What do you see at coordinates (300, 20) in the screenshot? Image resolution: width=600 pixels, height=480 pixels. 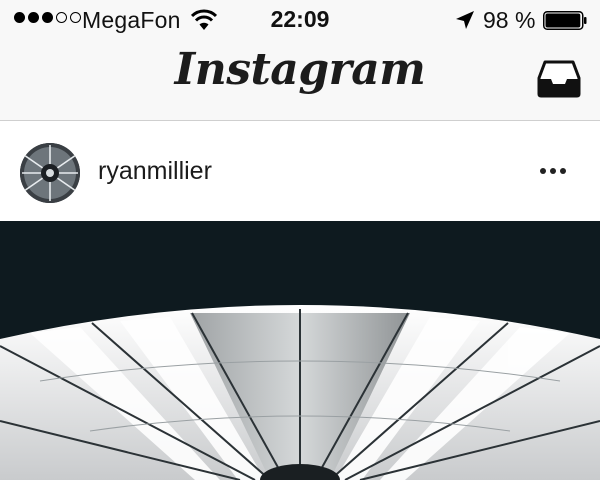 I see `status-bar: MegaFon 22:09 98 %` at bounding box center [300, 20].